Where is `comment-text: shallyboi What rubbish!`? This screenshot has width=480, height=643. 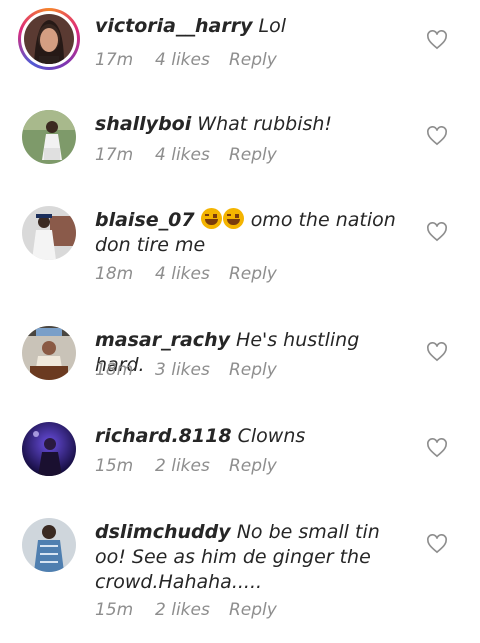 comment-text: shallyboi What rubbish! is located at coordinates (250, 124).